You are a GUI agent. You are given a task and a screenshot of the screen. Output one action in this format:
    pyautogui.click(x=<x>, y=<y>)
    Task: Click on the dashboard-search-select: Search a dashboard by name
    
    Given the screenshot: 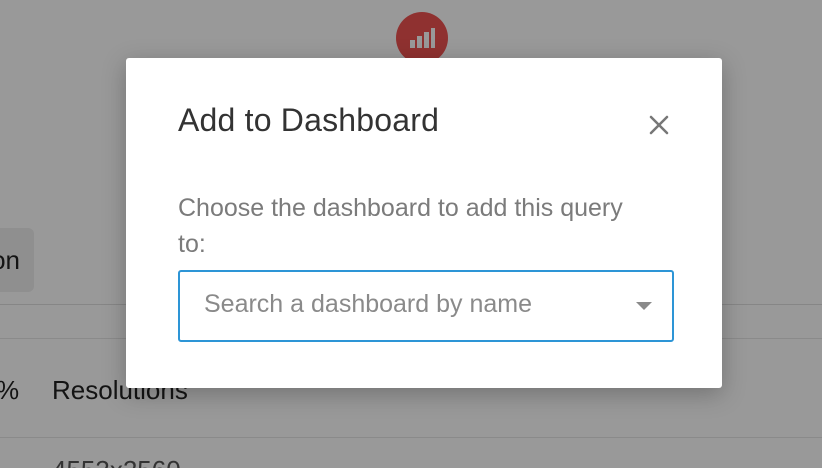 What is the action you would take?
    pyautogui.click(x=426, y=306)
    